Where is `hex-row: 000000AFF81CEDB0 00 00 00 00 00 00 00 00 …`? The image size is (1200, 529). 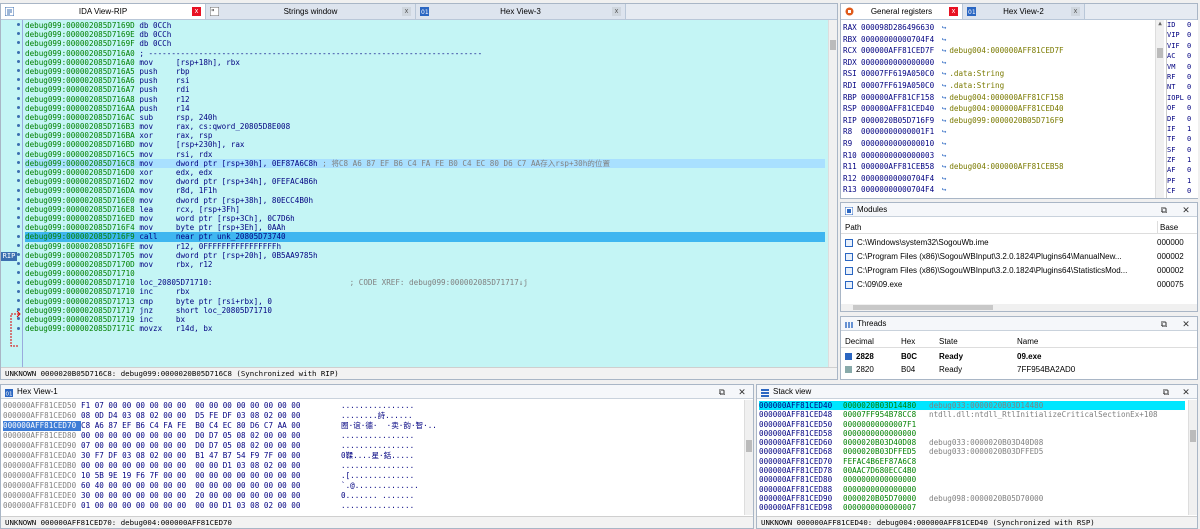 hex-row: 000000AFF81CEDB0 00 00 00 00 00 00 00 00 … is located at coordinates (372, 466).